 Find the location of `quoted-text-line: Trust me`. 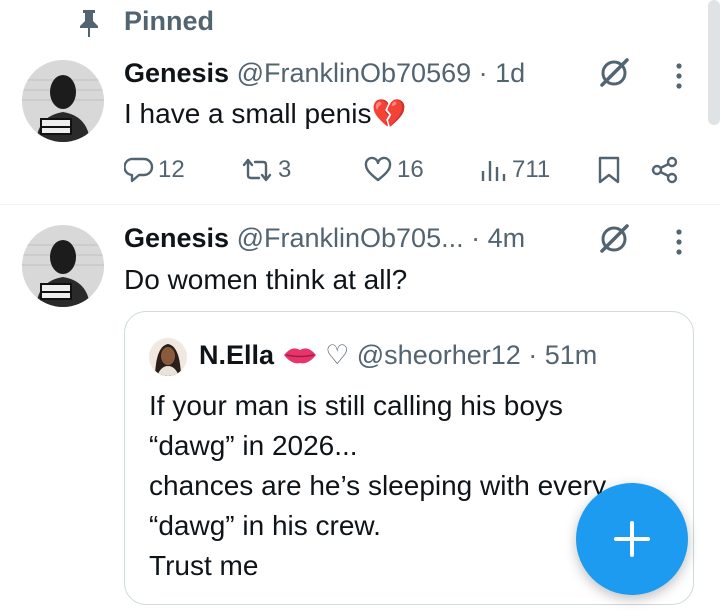

quoted-text-line: Trust me is located at coordinates (204, 565).